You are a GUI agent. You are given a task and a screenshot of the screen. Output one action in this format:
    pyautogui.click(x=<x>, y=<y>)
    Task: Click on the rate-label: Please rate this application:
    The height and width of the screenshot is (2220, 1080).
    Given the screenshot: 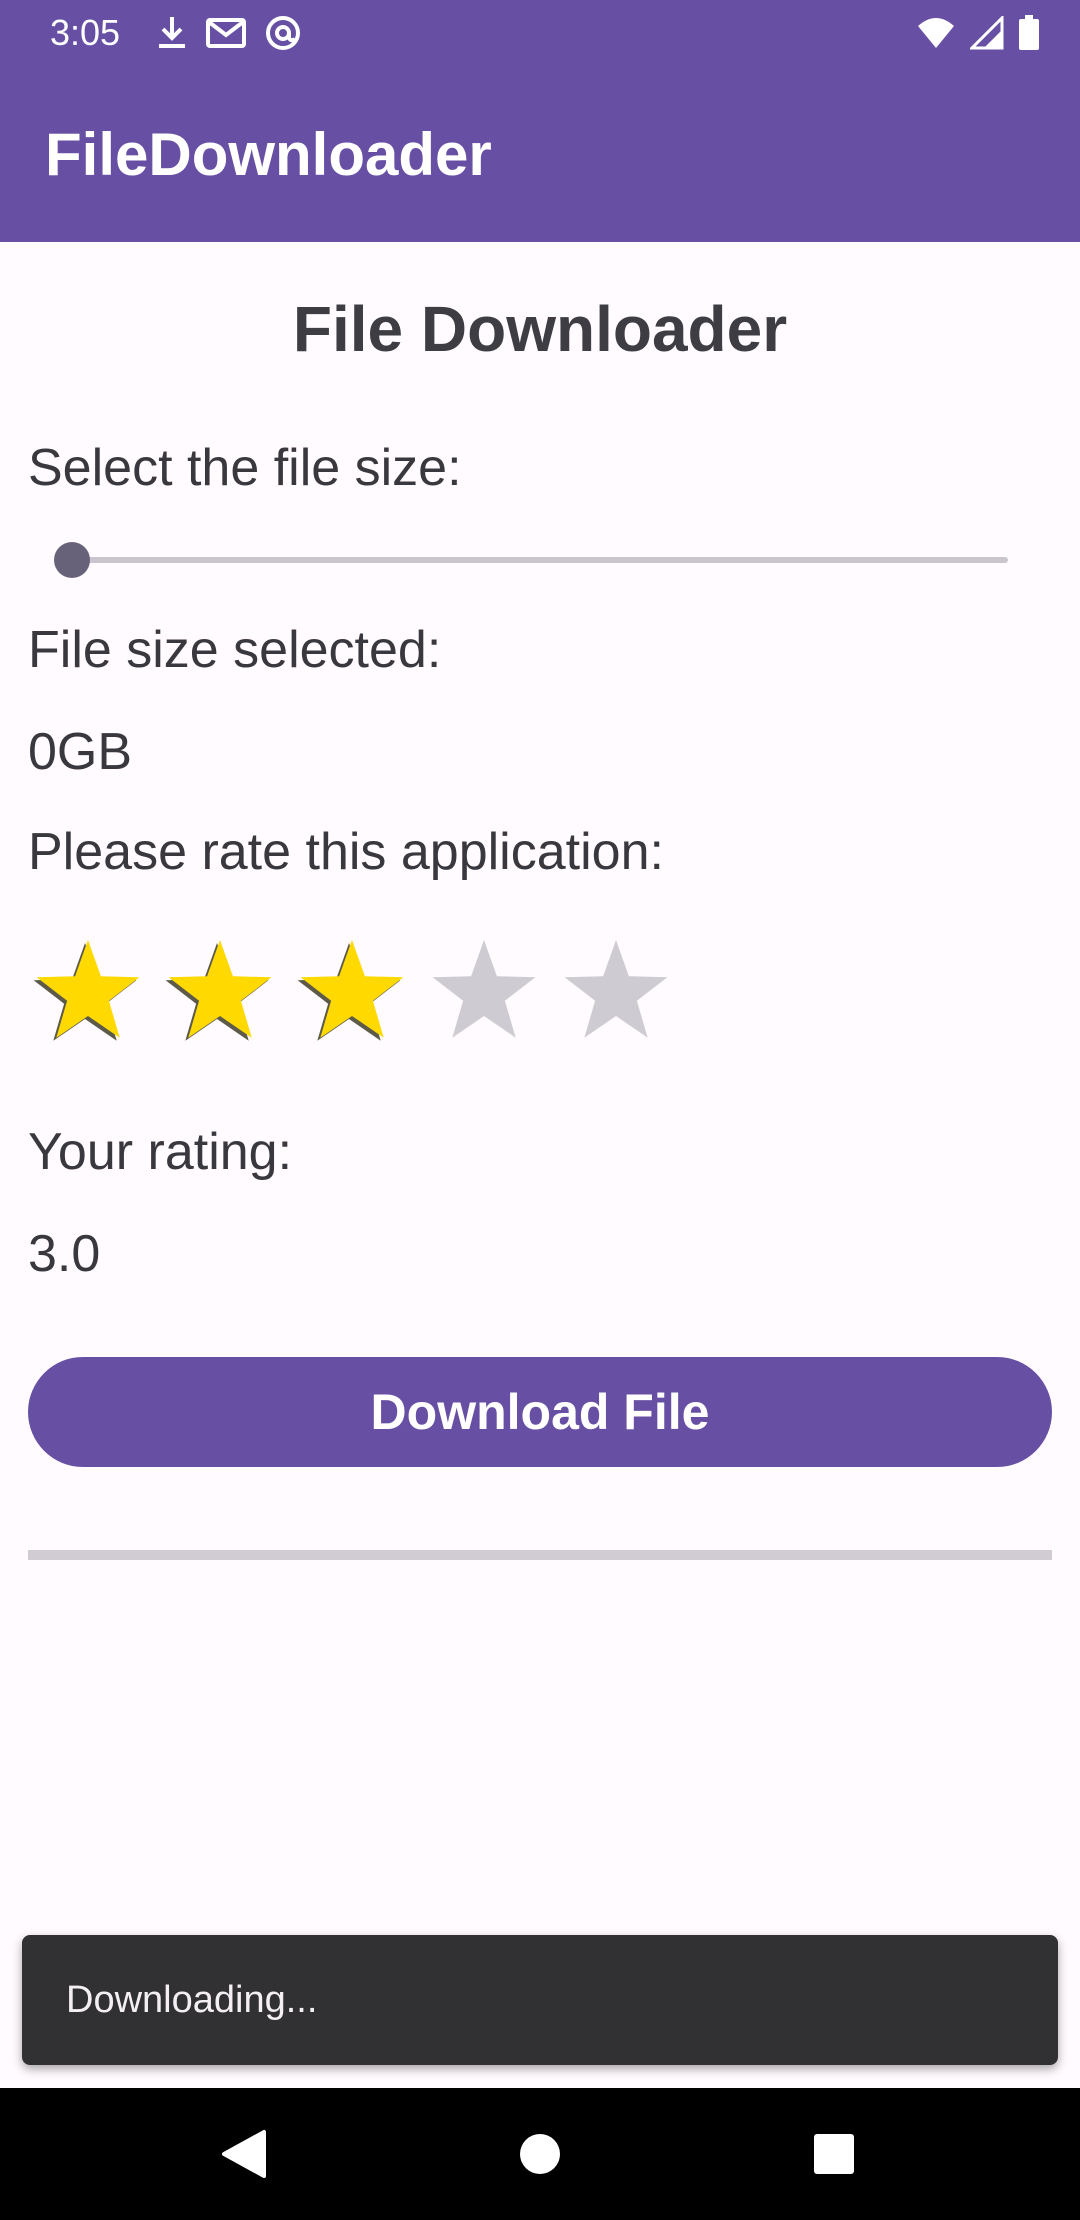 What is the action you would take?
    pyautogui.click(x=346, y=852)
    